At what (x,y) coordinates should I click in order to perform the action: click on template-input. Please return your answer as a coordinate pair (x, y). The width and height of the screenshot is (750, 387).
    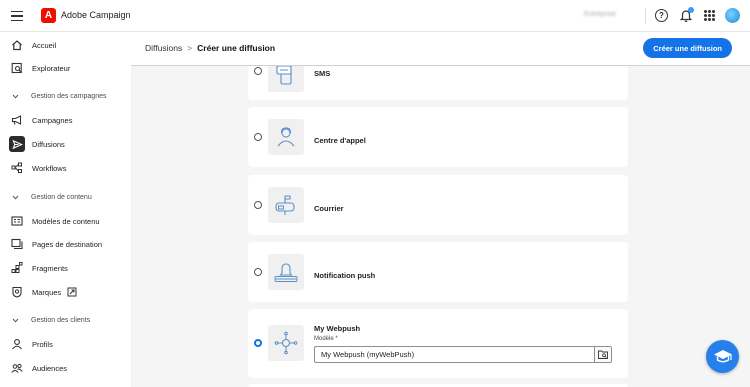
    Looking at the image, I should click on (455, 354).